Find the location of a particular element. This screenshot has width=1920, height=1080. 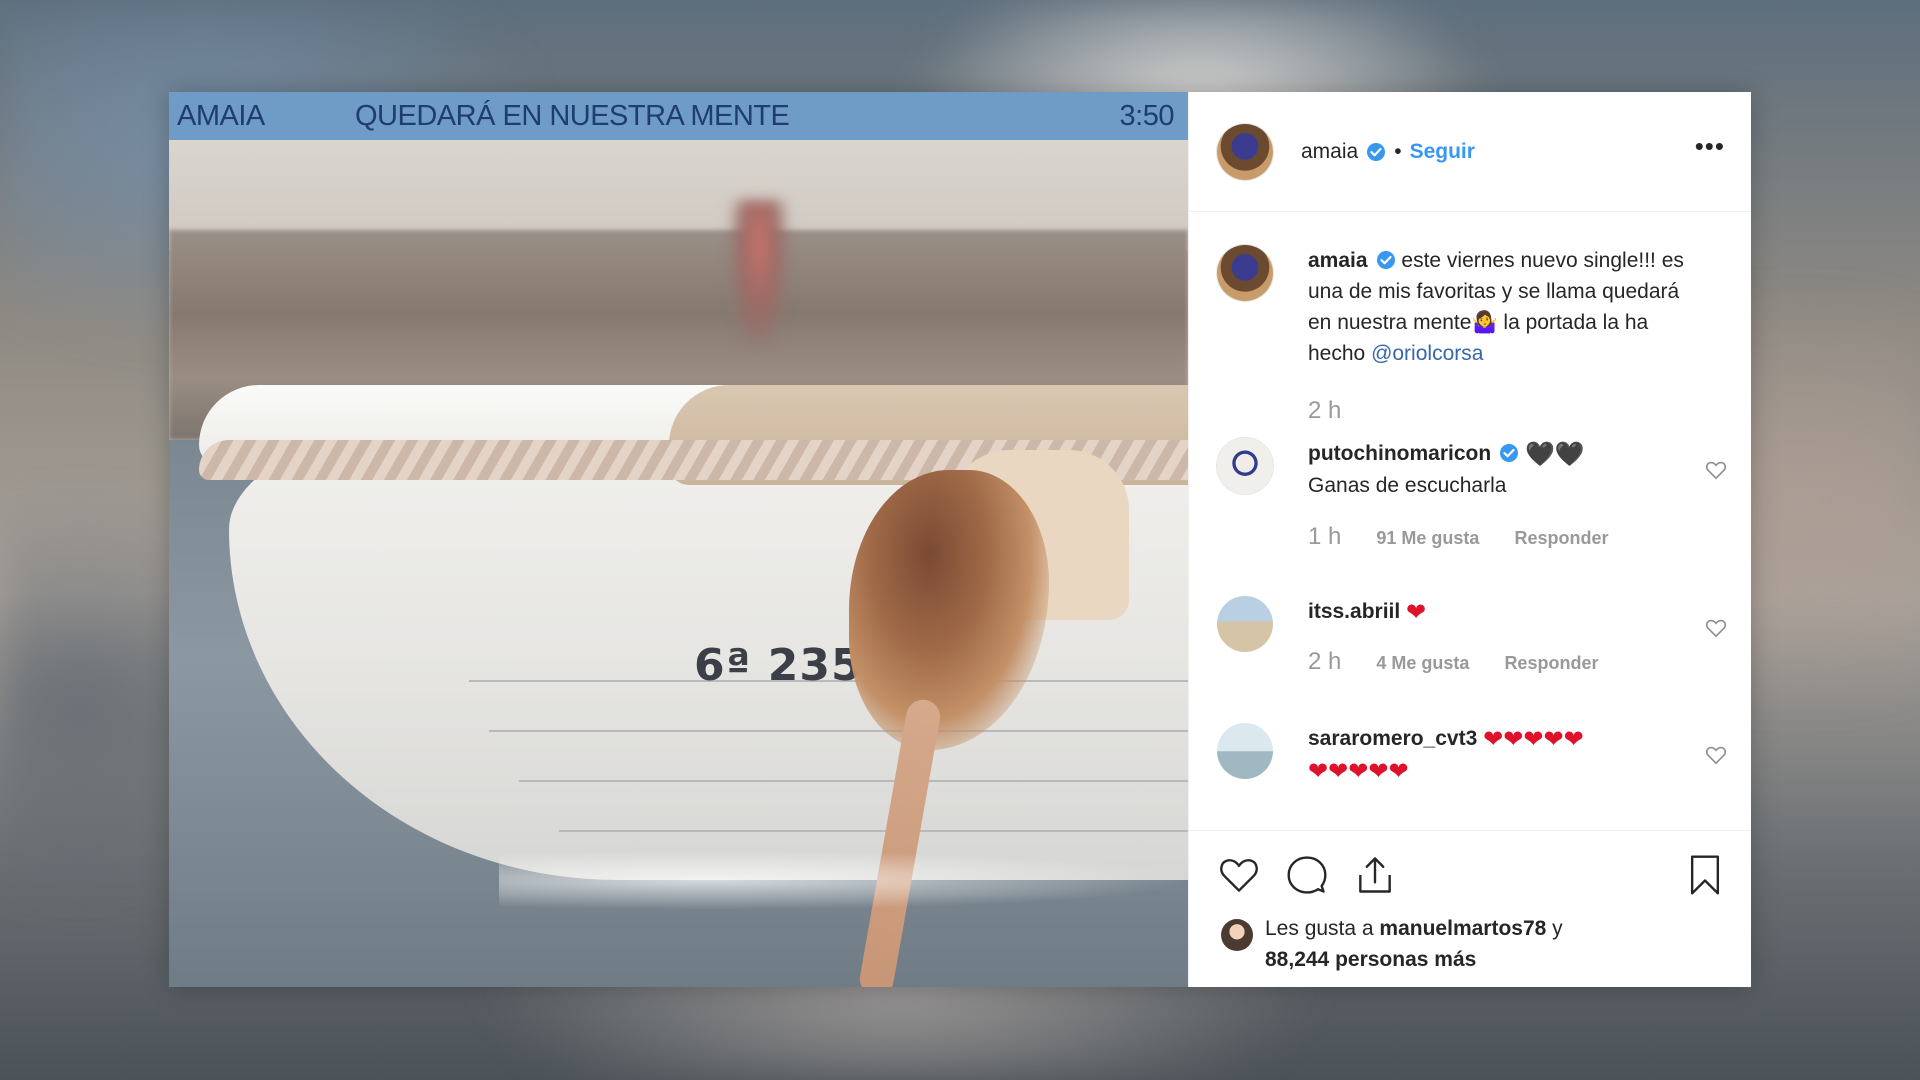

comment-likes: 4 Me gusta is located at coordinates (1422, 663).